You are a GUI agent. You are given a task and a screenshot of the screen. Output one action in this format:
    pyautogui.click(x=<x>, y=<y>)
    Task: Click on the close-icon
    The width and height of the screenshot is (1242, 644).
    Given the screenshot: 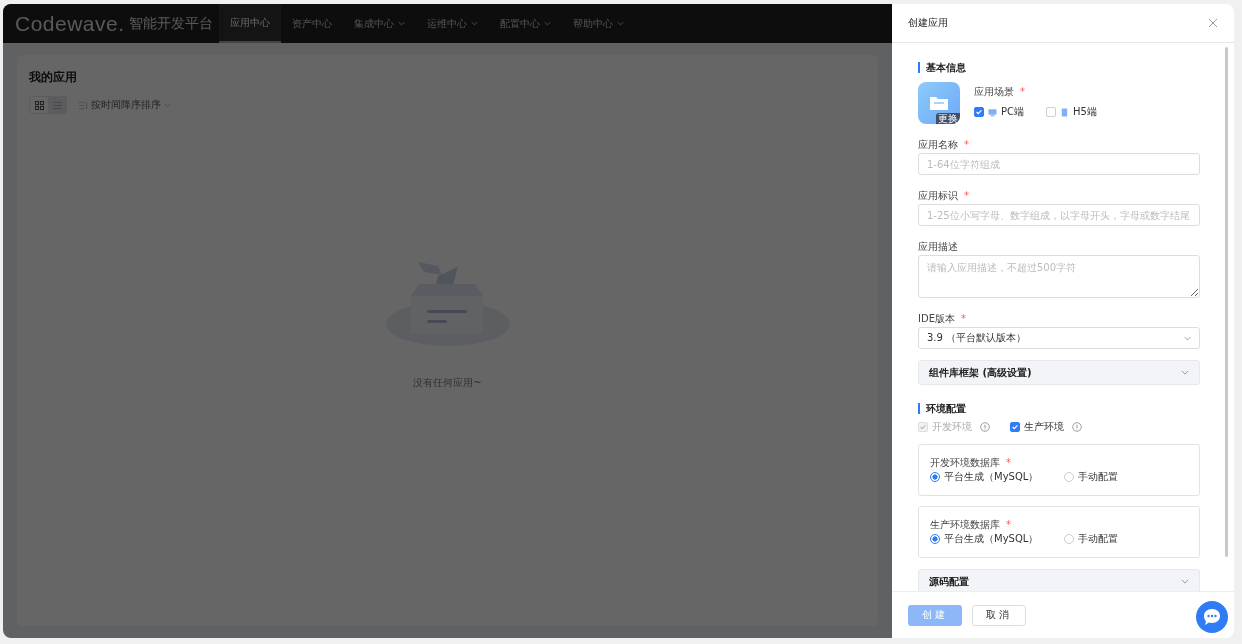 What is the action you would take?
    pyautogui.click(x=1213, y=23)
    